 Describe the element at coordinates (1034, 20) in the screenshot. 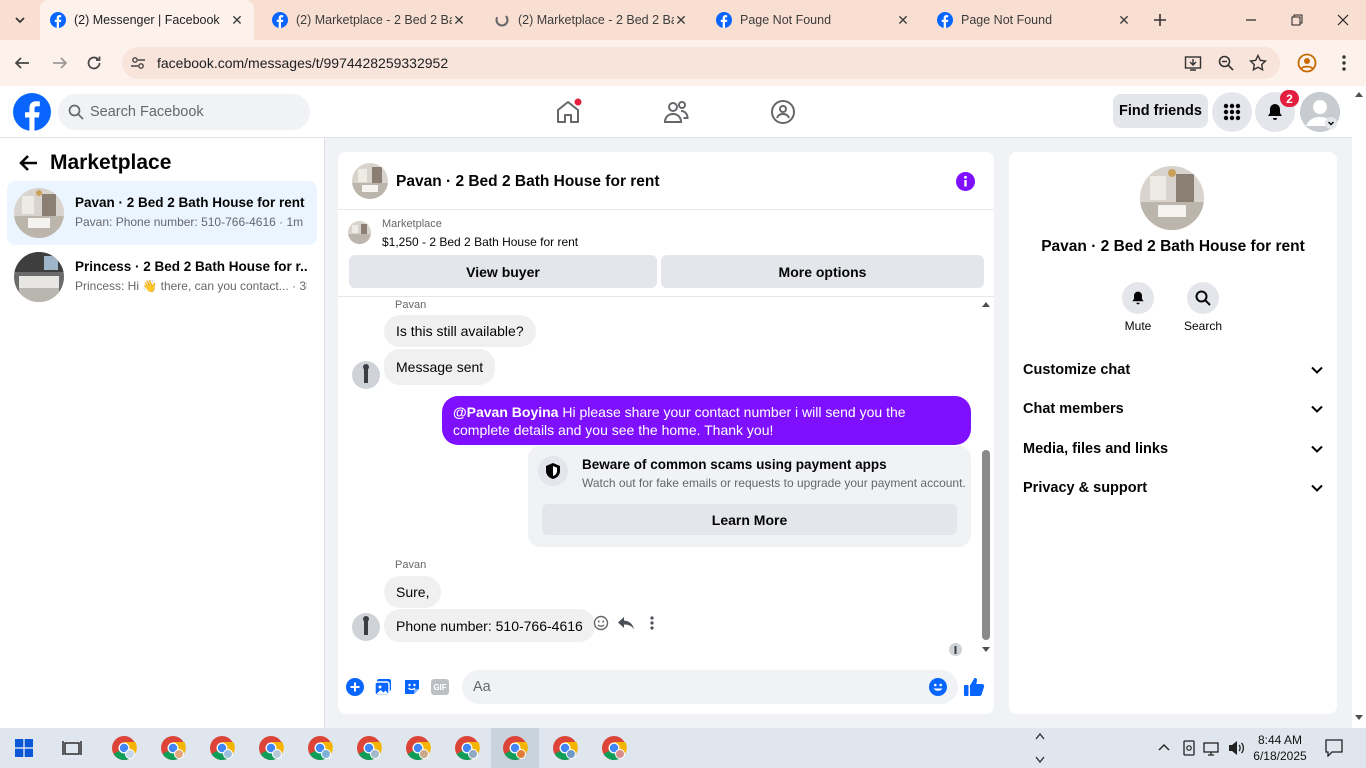

I see `tab-page-not-found-2: Page Not Found ✕` at that location.